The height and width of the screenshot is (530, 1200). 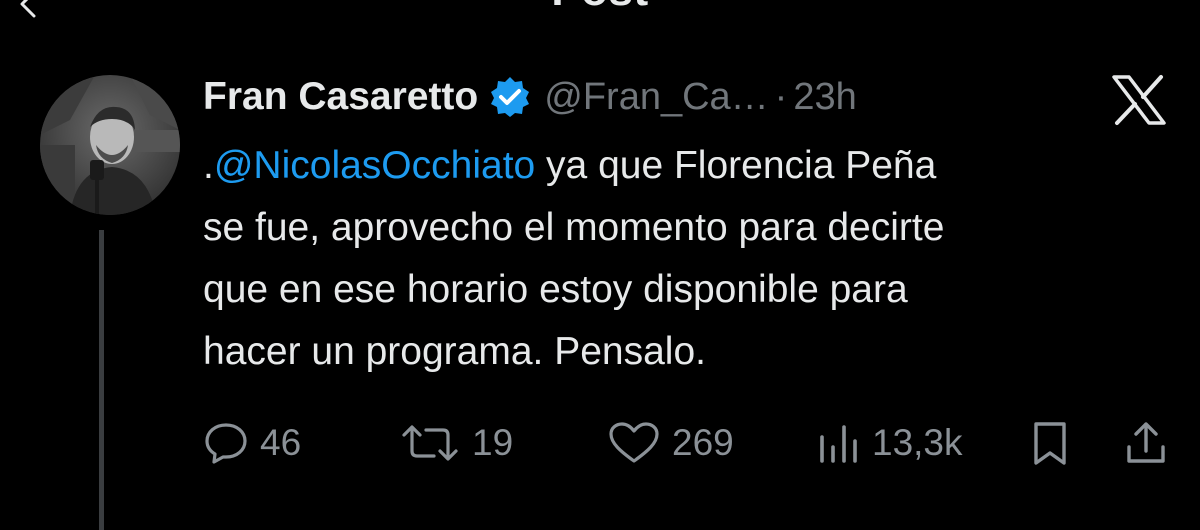 I want to click on views-button: 13,3k, so click(x=888, y=443).